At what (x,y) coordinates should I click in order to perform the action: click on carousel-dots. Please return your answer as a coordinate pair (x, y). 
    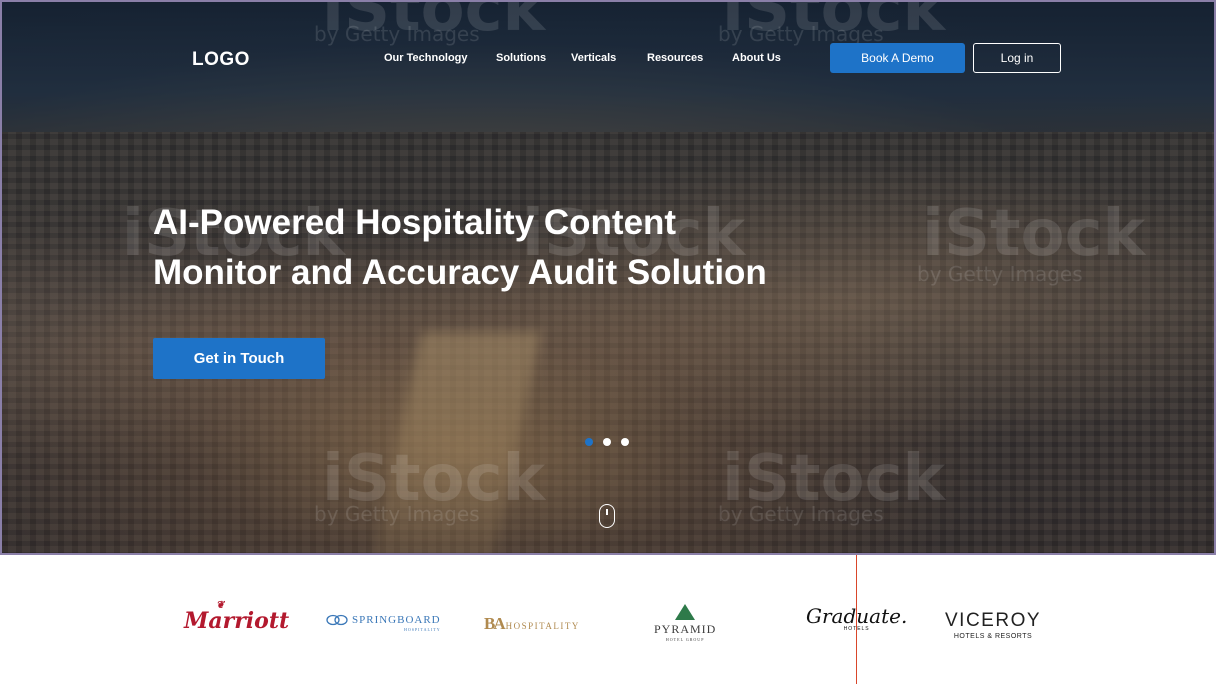
    Looking at the image, I should click on (607, 442).